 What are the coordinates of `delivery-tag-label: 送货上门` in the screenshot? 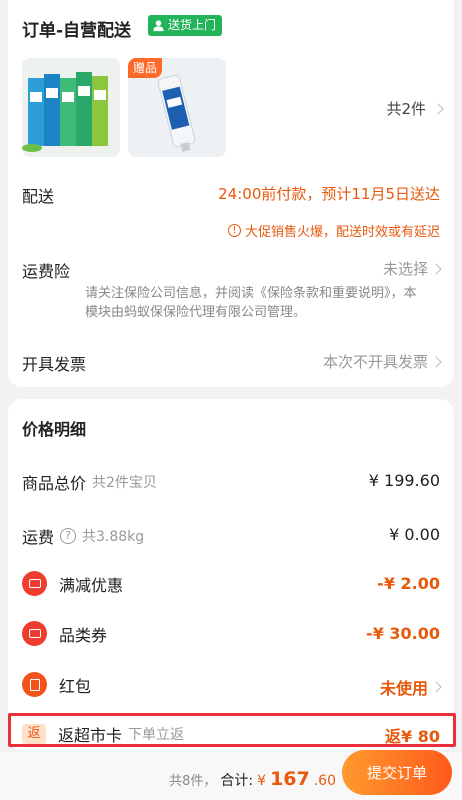 It's located at (192, 25).